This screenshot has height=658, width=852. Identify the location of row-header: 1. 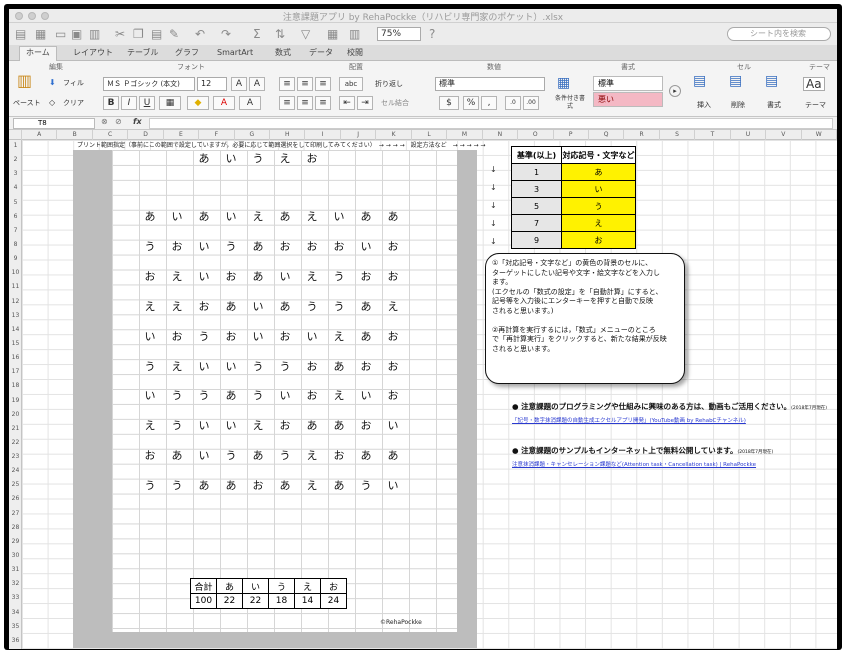
(15, 149).